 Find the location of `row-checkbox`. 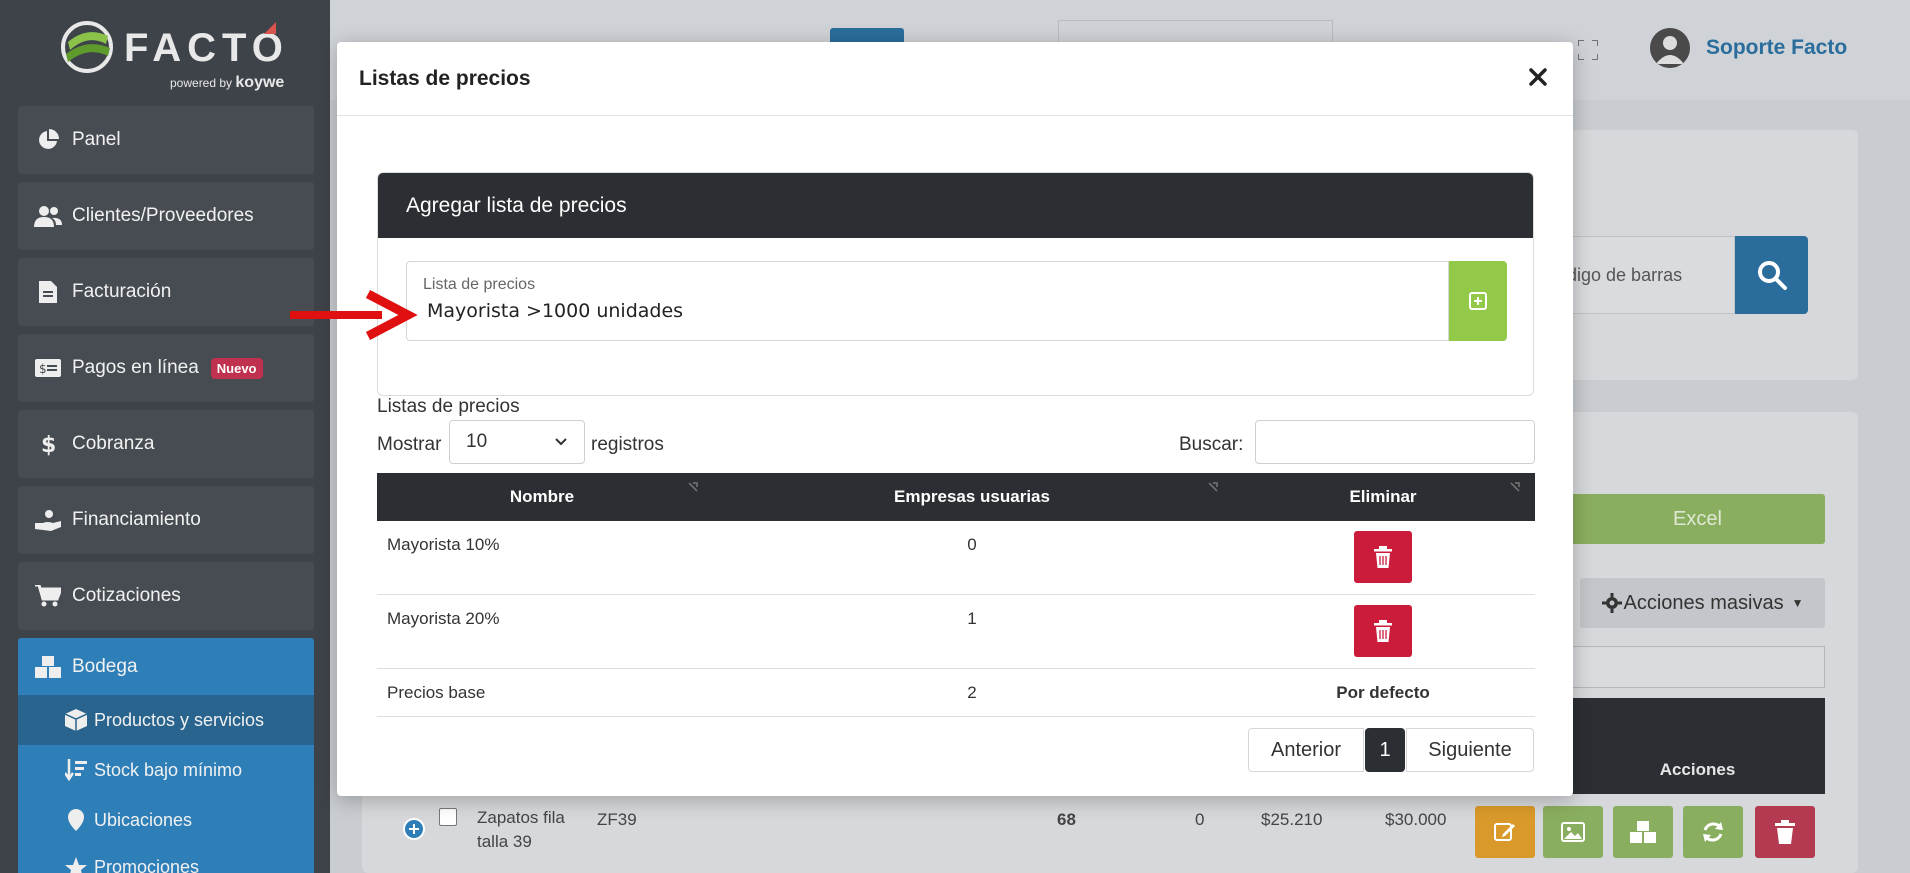

row-checkbox is located at coordinates (448, 817).